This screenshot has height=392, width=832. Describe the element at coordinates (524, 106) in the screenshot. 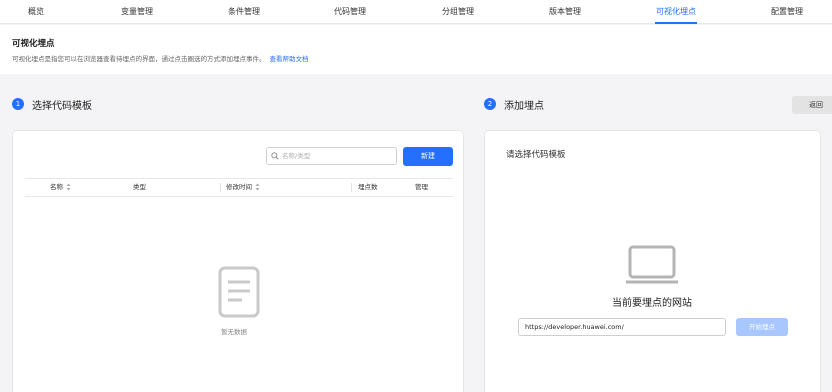

I see `step-2-title: 添加埋点` at that location.